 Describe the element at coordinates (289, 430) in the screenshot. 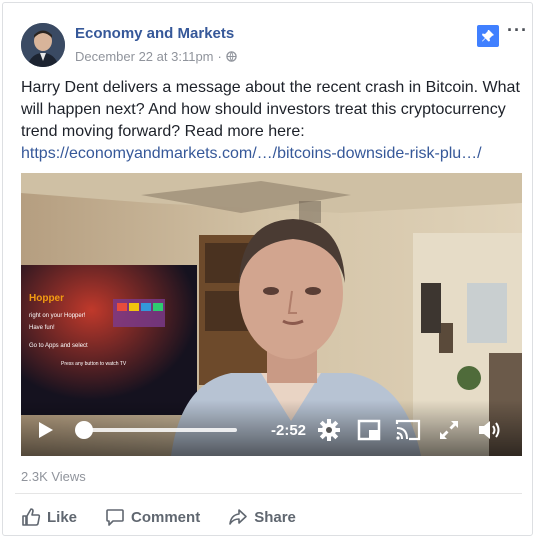

I see `remaining-time: -2:52` at that location.